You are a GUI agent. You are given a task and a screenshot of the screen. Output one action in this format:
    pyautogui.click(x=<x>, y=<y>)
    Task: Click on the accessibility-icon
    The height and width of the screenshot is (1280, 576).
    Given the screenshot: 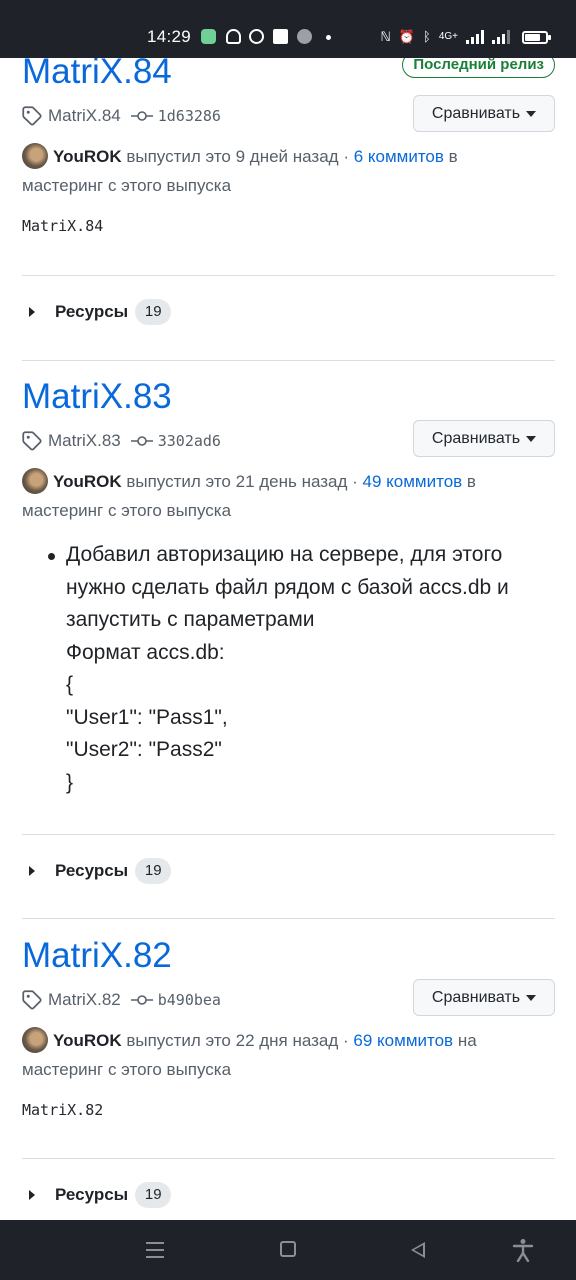 What is the action you would take?
    pyautogui.click(x=523, y=1250)
    